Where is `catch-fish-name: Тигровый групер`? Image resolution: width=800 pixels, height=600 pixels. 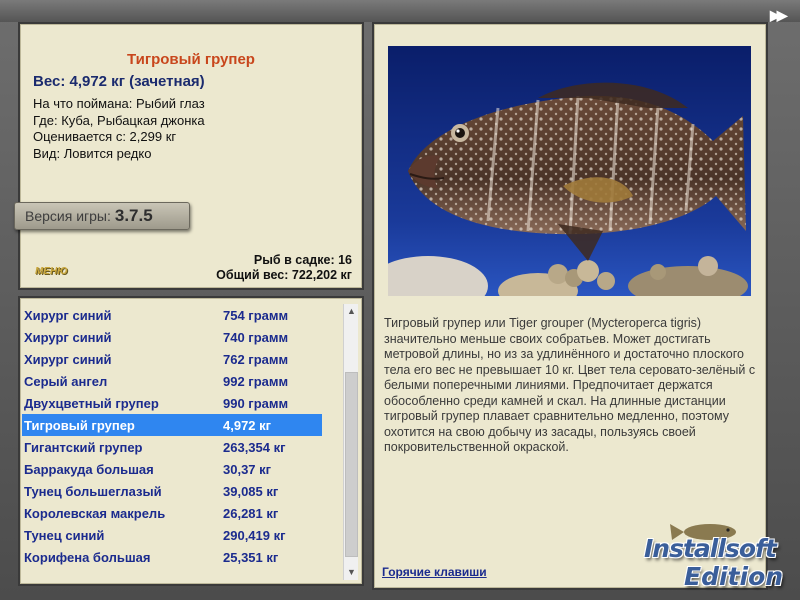
catch-fish-name: Тигровый групер is located at coordinates (79, 425).